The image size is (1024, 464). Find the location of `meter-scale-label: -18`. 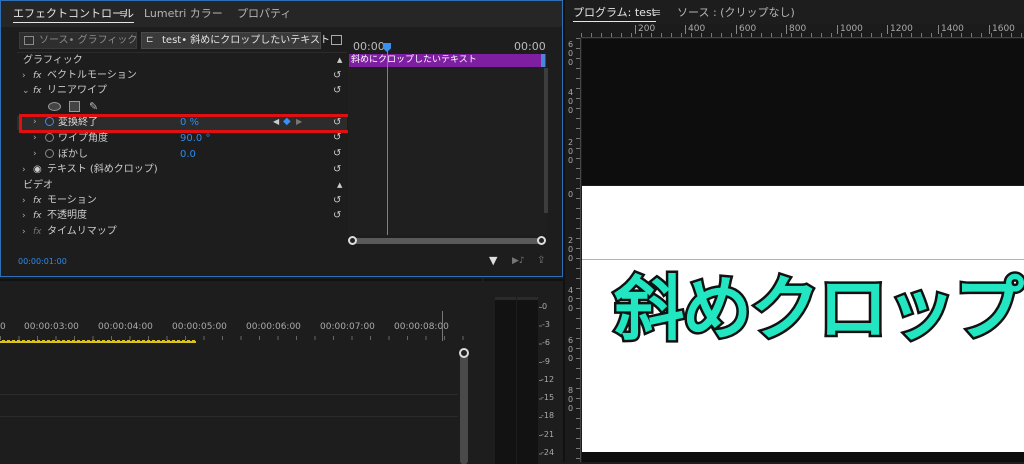

meter-scale-label: -18 is located at coordinates (548, 415).